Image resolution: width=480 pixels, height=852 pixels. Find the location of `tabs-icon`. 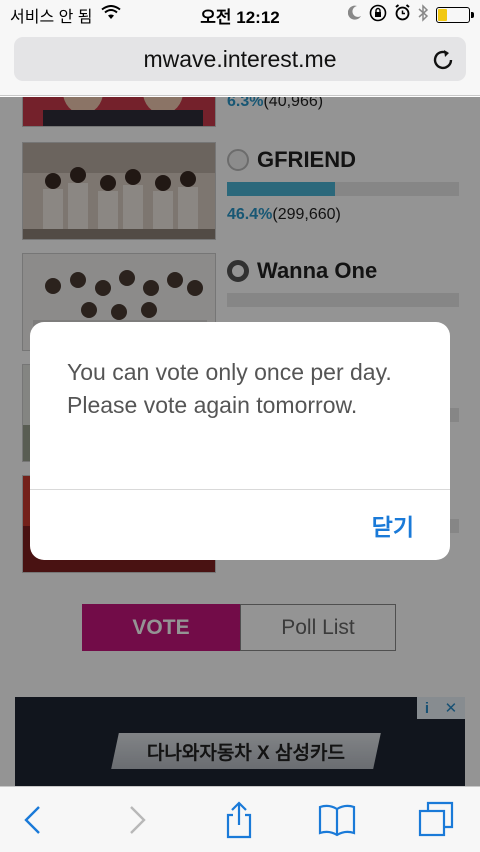

tabs-icon is located at coordinates (437, 820).